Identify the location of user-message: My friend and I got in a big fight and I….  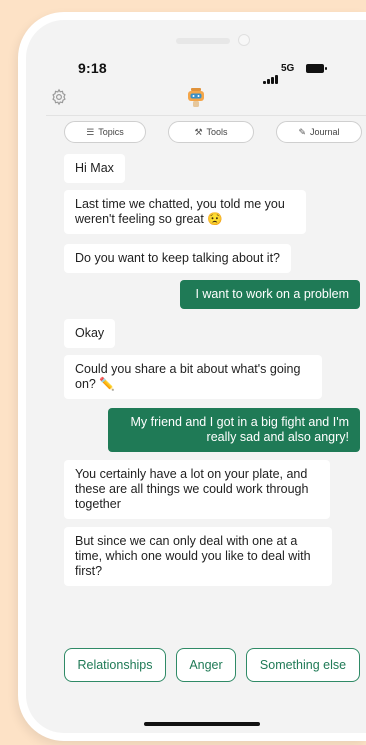
(234, 430).